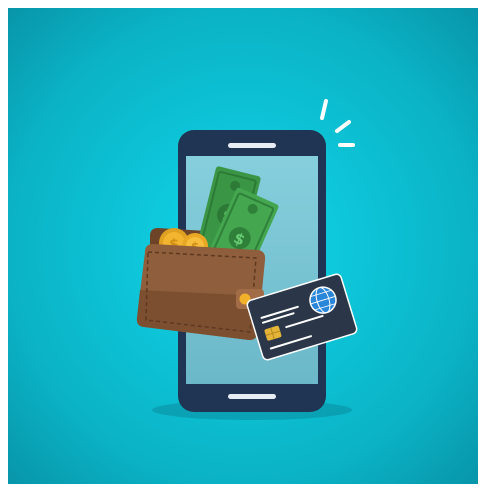 The image size is (486, 492). Describe the element at coordinates (252, 145) in the screenshot. I see `phone-speaker` at that location.